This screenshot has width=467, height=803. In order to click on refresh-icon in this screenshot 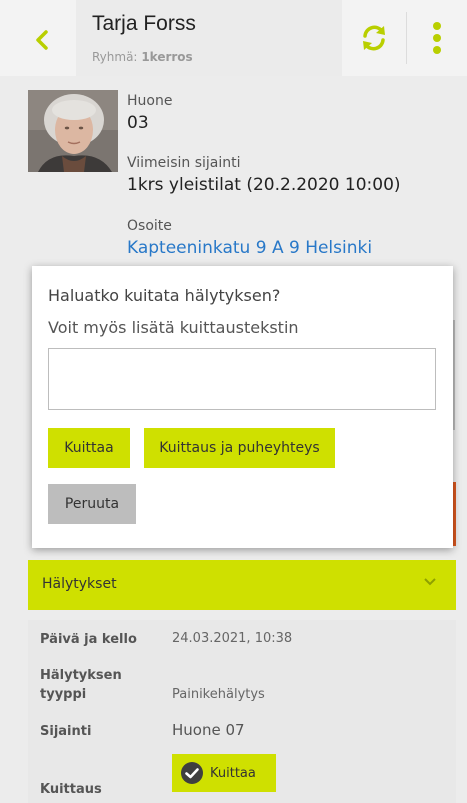, I will do `click(374, 38)`.